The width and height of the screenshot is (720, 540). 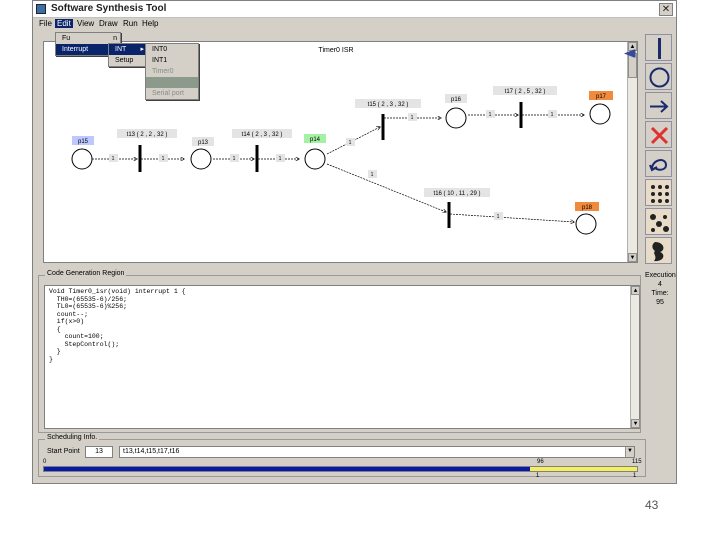 I want to click on place-label-p16: p16, so click(x=456, y=100).